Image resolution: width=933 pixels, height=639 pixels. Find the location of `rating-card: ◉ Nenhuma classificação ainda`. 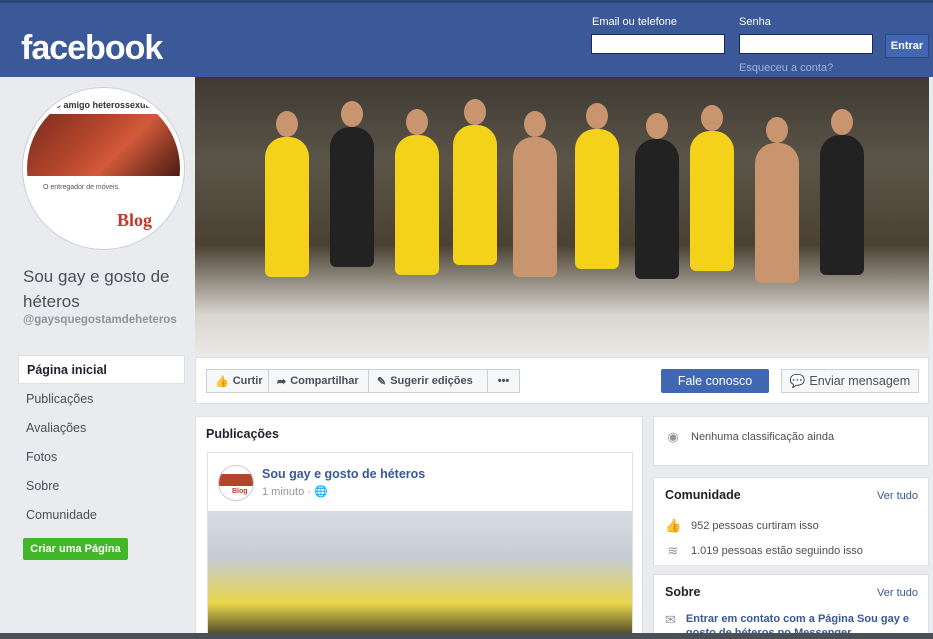

rating-card: ◉ Nenhuma classificação ainda is located at coordinates (791, 441).